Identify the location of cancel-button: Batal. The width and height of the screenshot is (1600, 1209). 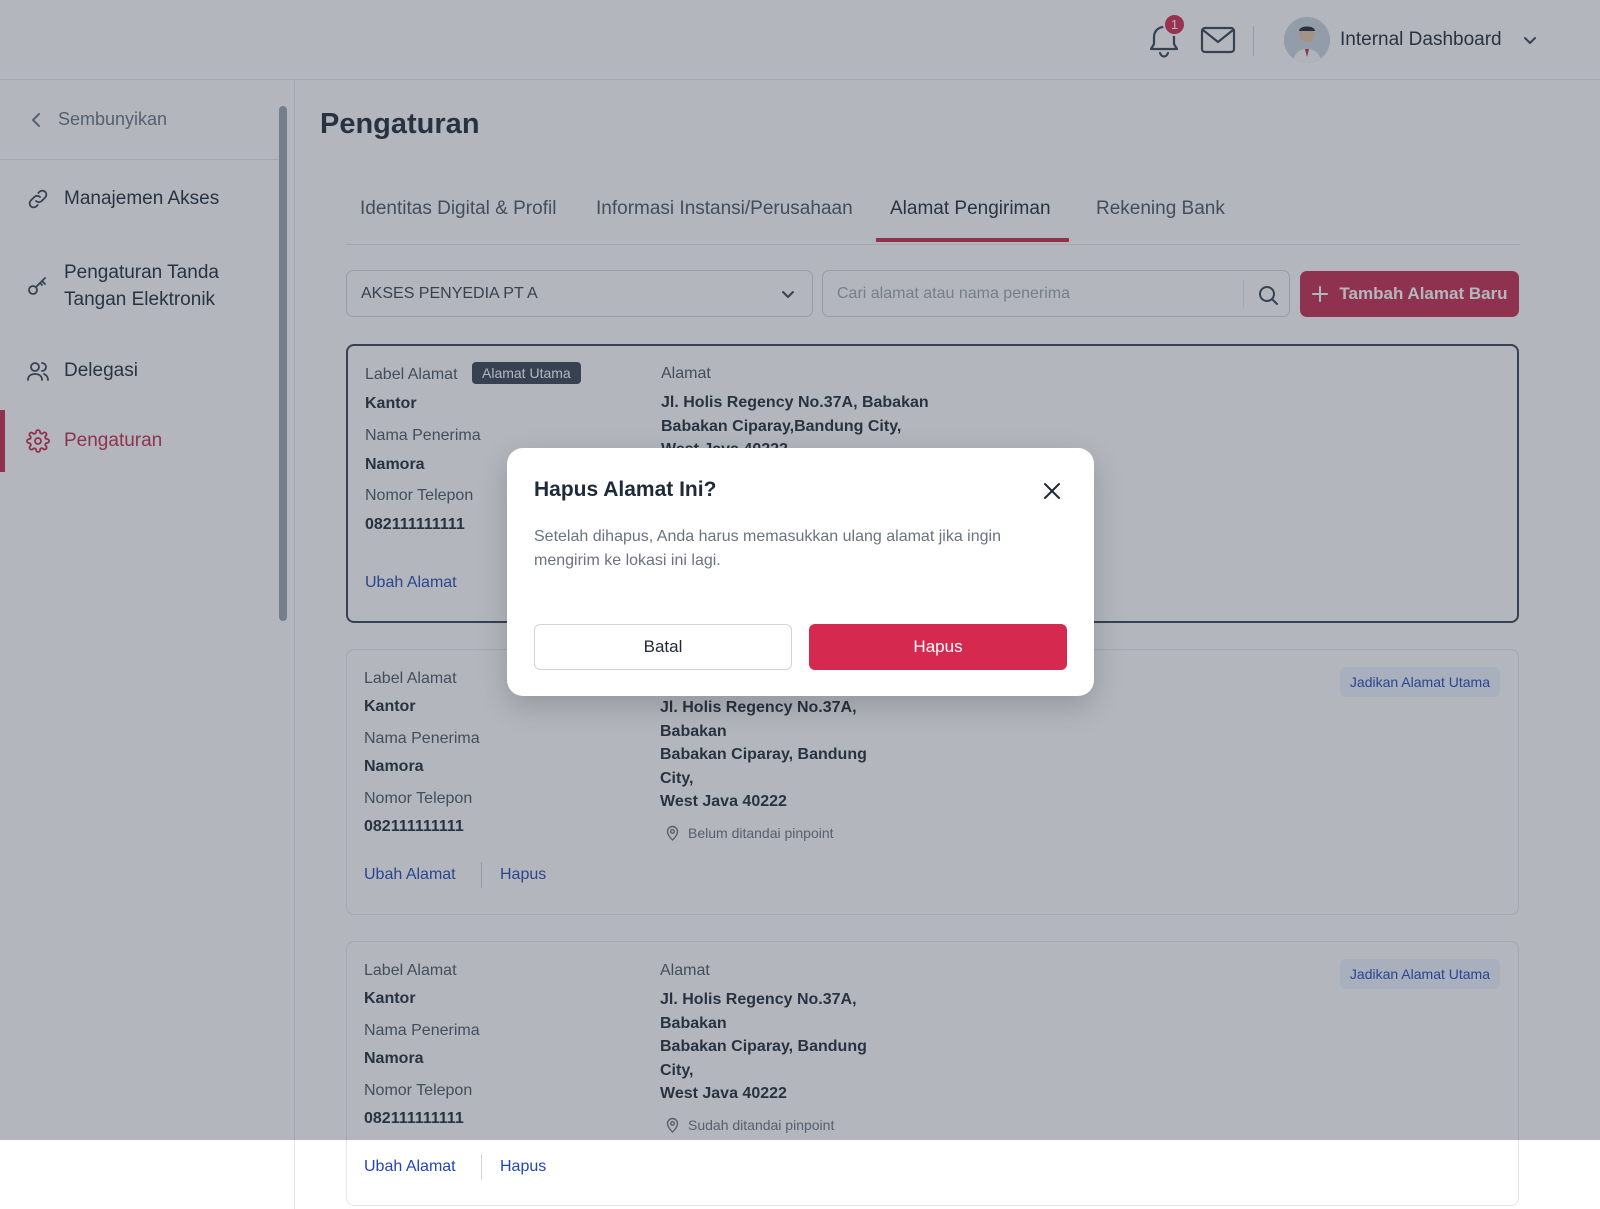
(663, 647).